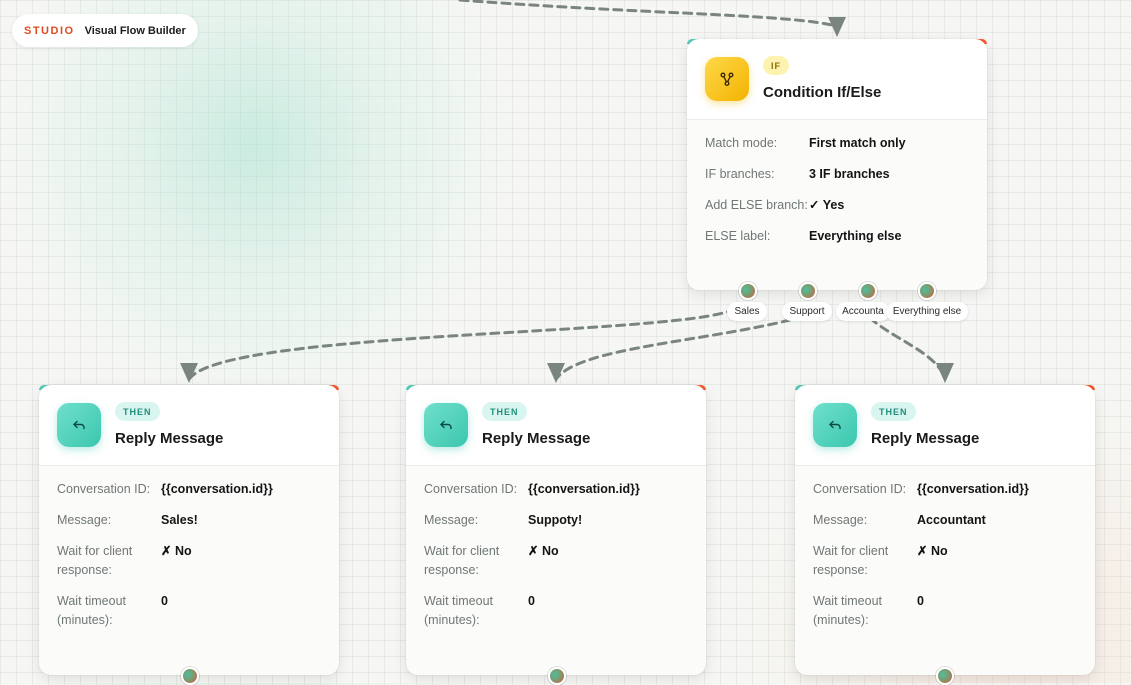 The width and height of the screenshot is (1131, 685). Describe the element at coordinates (849, 174) in the screenshot. I see `field-value: 3 IF branches` at that location.